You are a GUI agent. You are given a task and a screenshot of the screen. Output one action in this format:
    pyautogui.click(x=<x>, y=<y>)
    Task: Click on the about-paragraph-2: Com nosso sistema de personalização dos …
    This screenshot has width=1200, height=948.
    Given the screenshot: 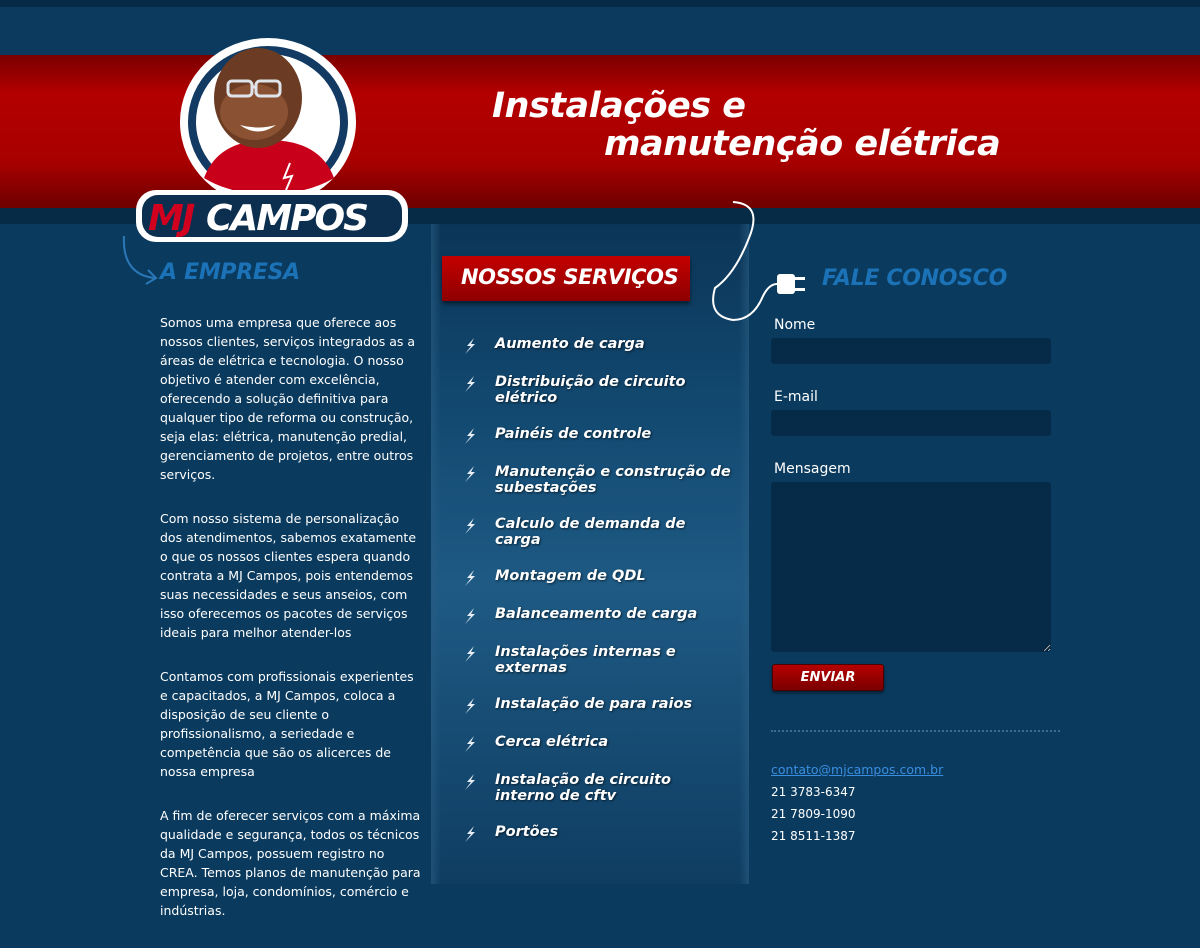 What is the action you would take?
    pyautogui.click(x=288, y=575)
    